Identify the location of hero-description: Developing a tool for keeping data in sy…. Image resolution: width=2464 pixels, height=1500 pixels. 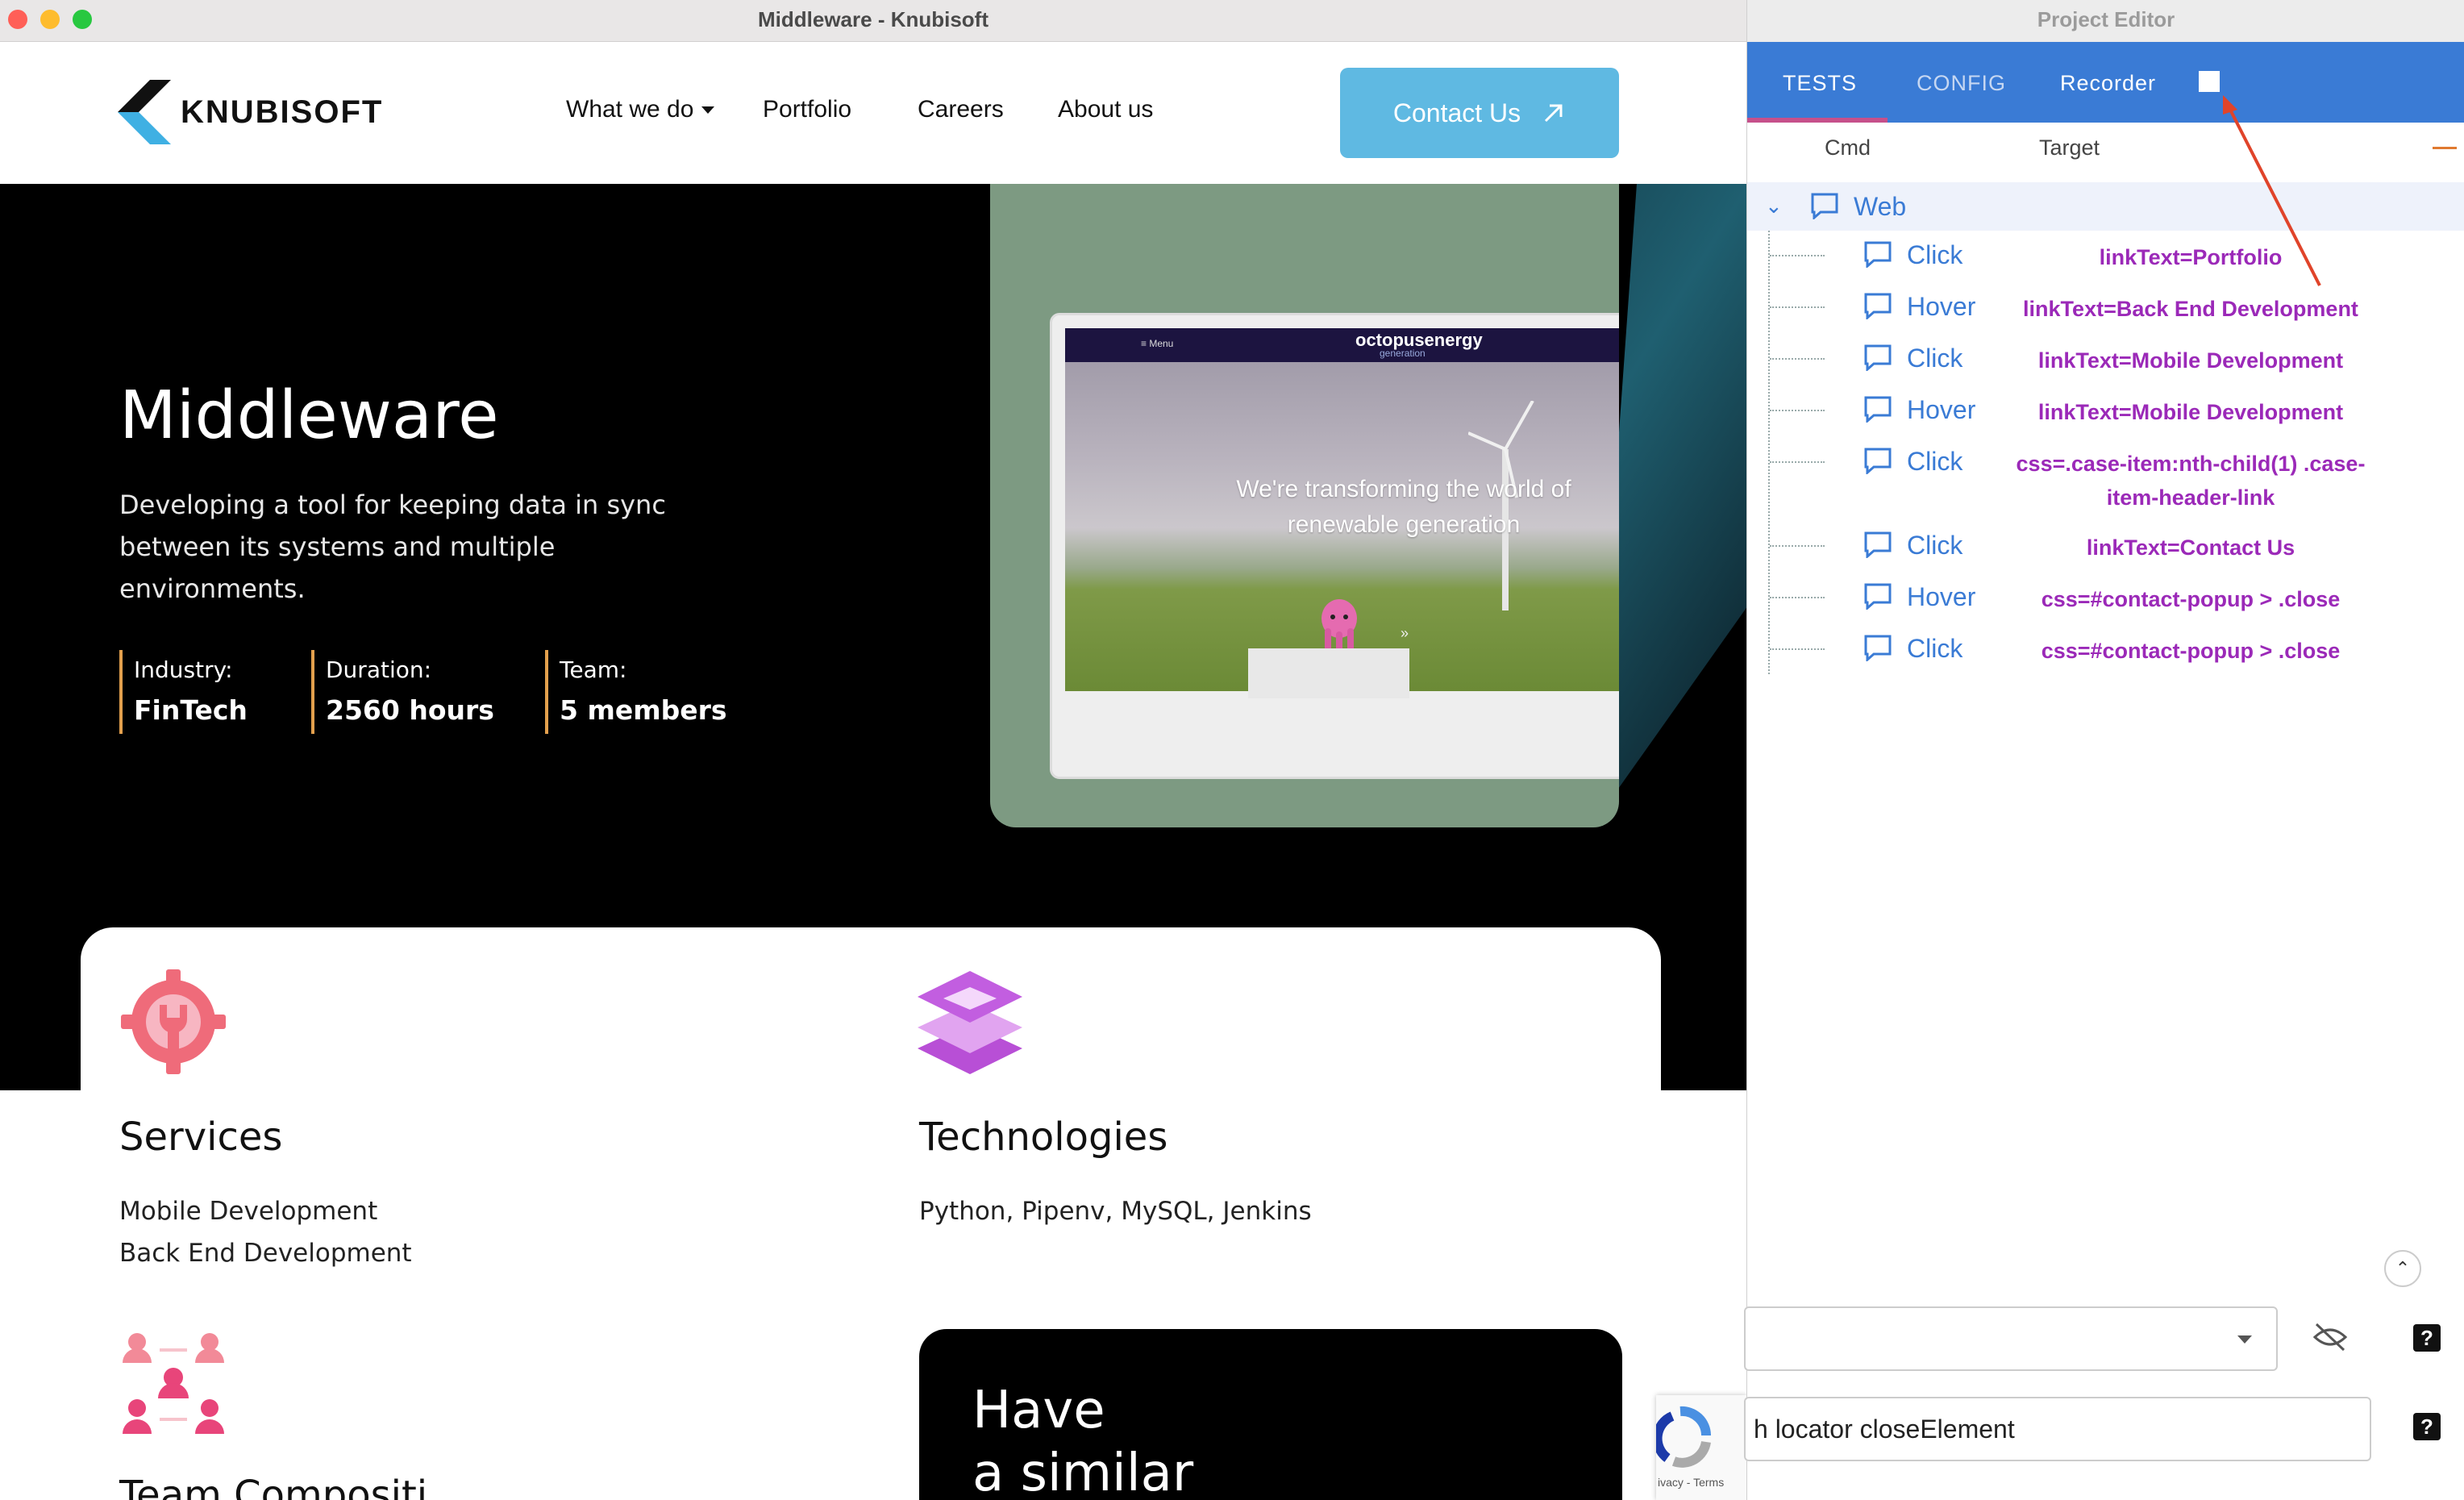
(392, 547).